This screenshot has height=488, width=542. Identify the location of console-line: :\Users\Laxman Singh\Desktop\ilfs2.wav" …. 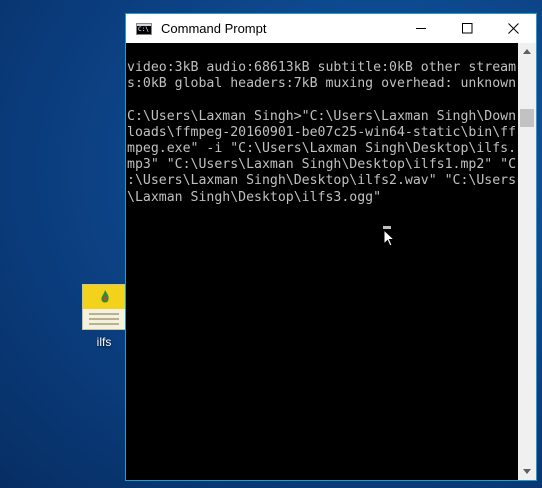
(322, 181).